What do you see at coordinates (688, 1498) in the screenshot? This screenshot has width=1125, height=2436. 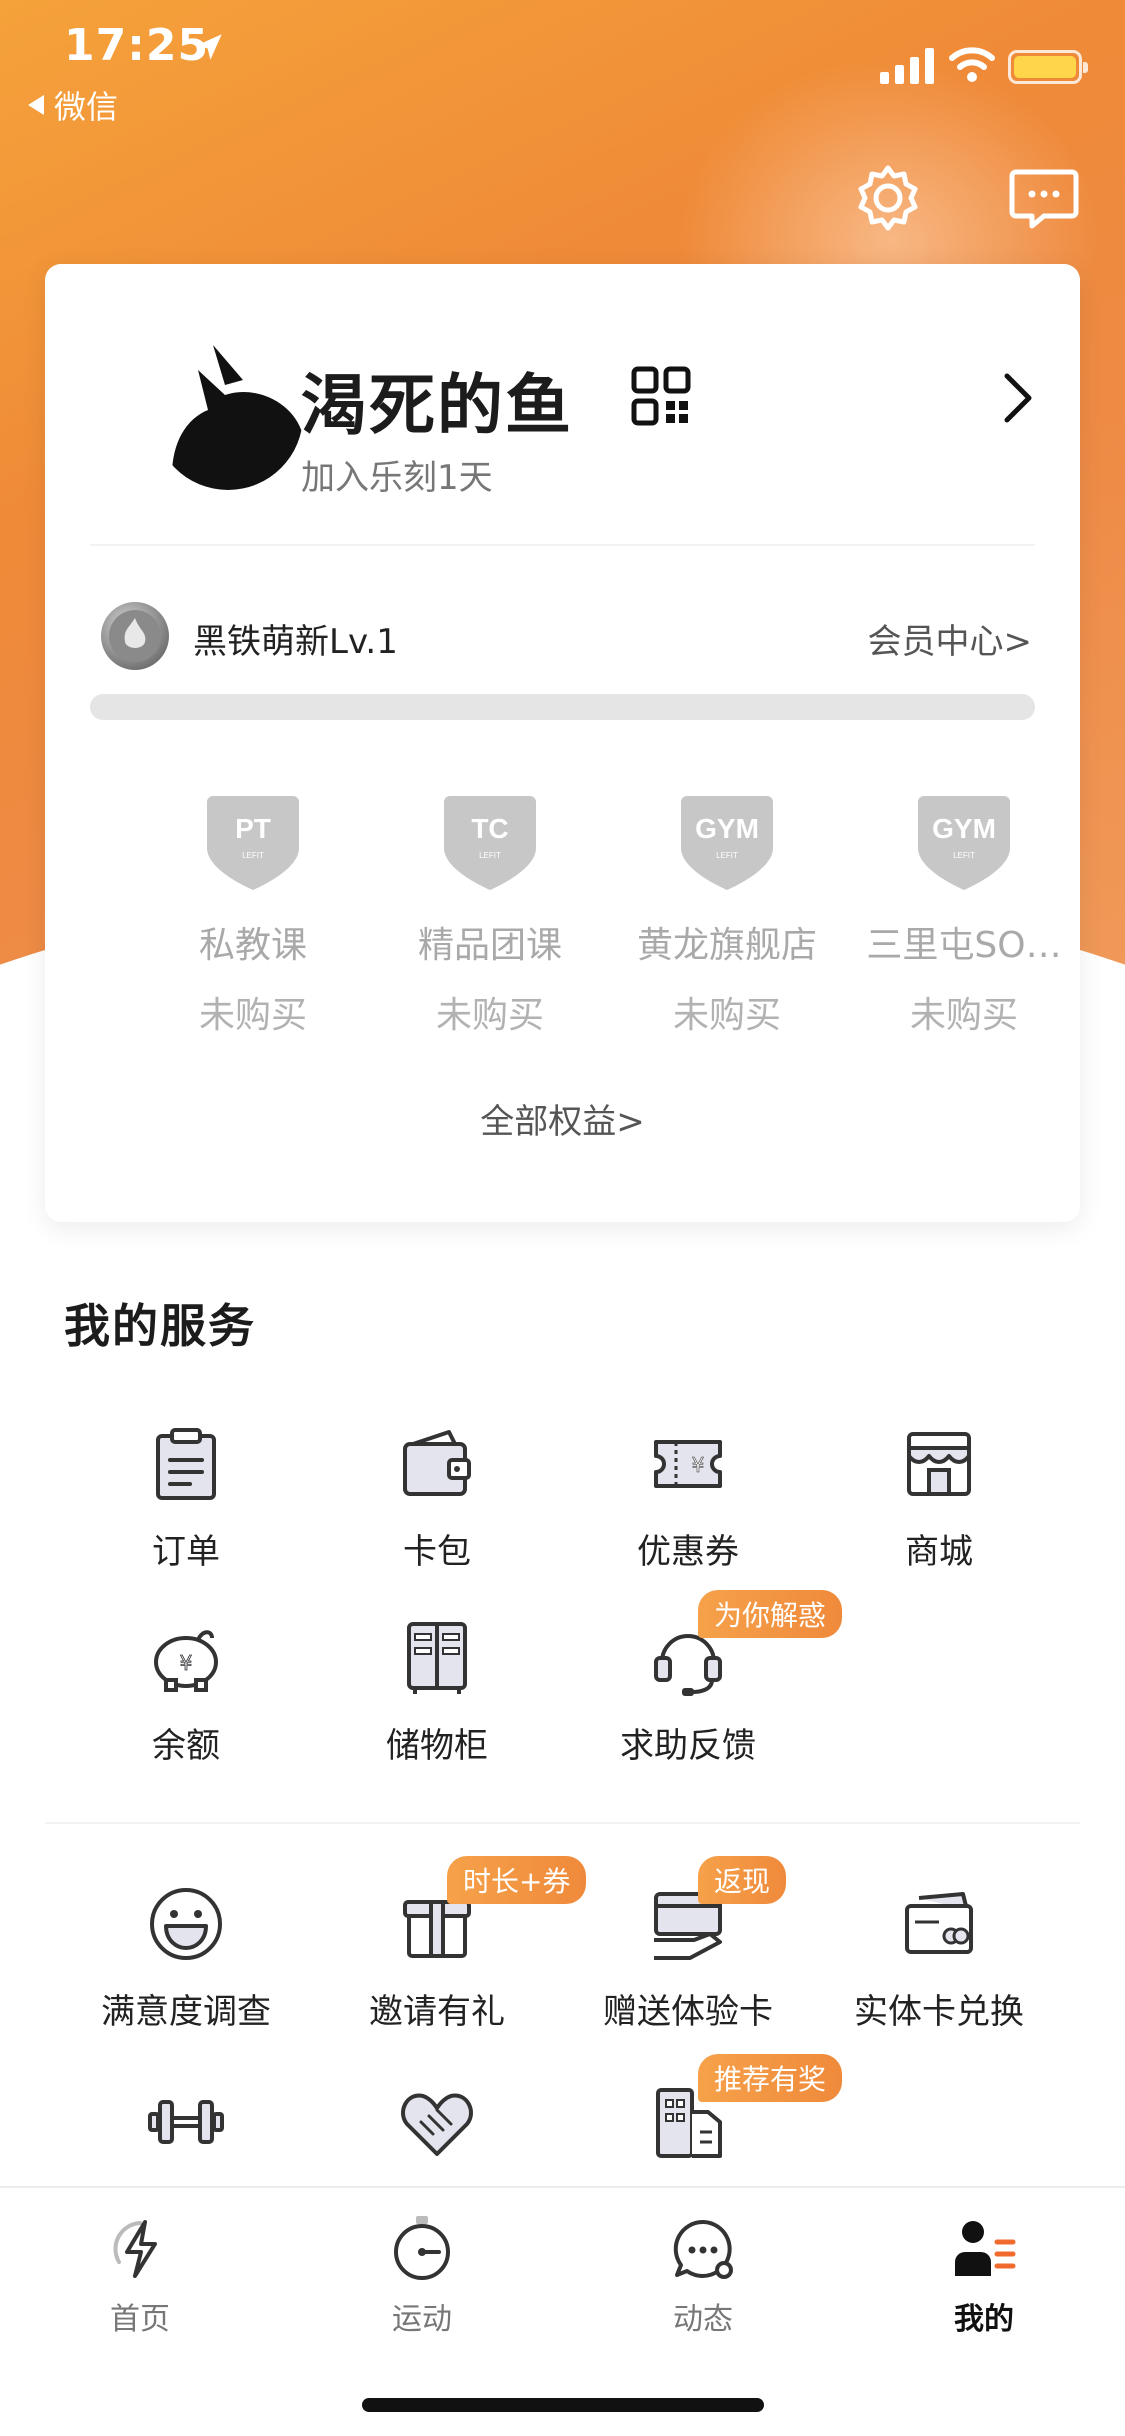 I see `service-coupons: ¥ 优惠券` at bounding box center [688, 1498].